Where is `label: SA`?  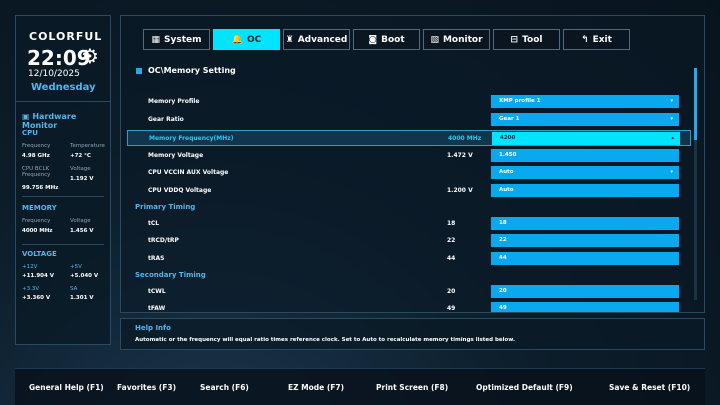 label: SA is located at coordinates (74, 289).